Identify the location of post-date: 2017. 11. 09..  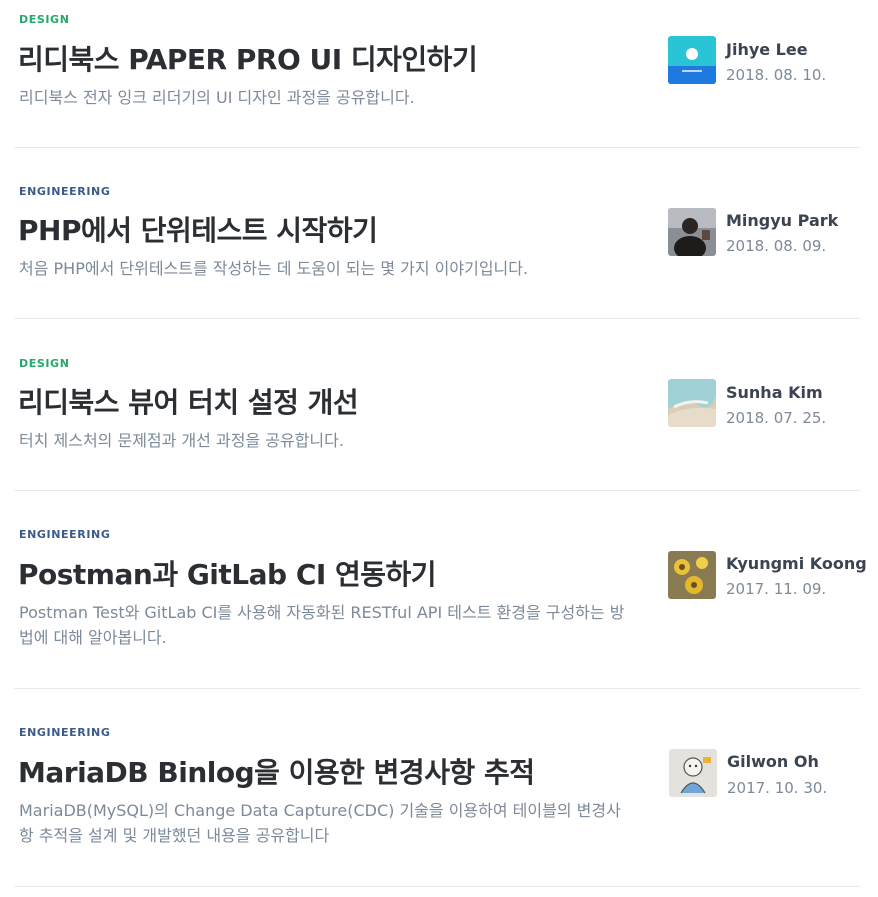
(776, 589).